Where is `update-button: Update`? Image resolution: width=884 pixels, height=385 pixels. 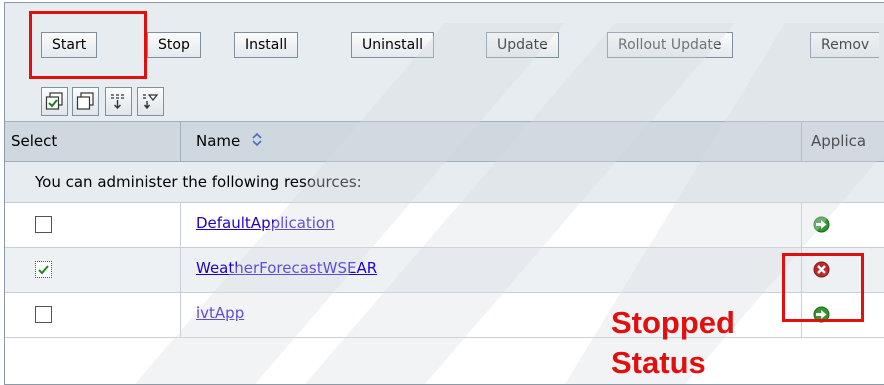 update-button: Update is located at coordinates (522, 45).